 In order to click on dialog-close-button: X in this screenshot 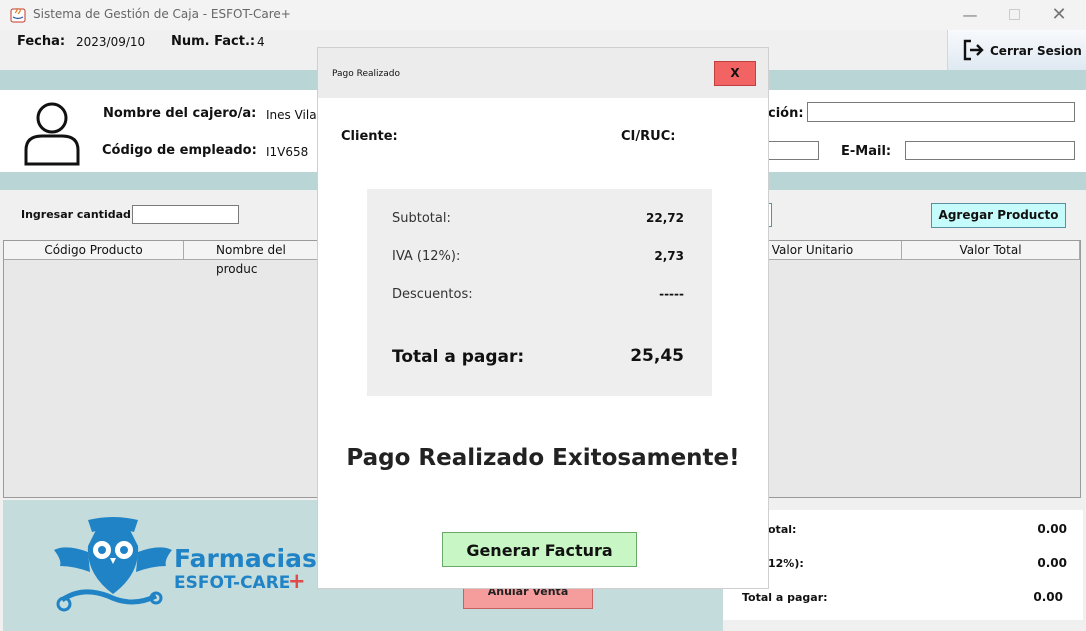, I will do `click(735, 73)`.